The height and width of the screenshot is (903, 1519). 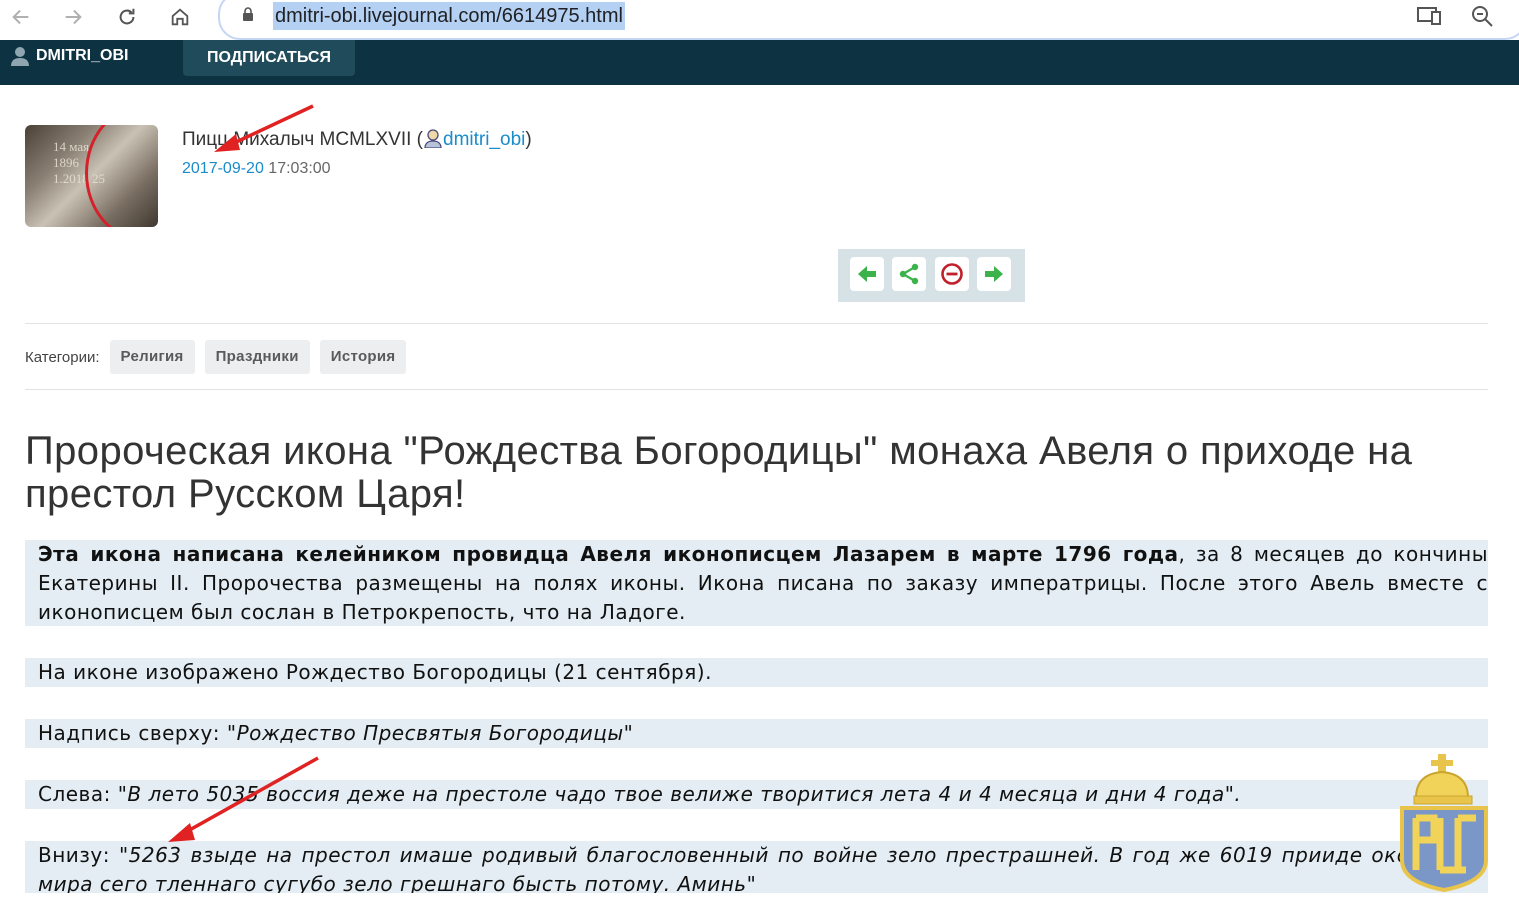 What do you see at coordinates (73, 17) in the screenshot?
I see `forward-icon` at bounding box center [73, 17].